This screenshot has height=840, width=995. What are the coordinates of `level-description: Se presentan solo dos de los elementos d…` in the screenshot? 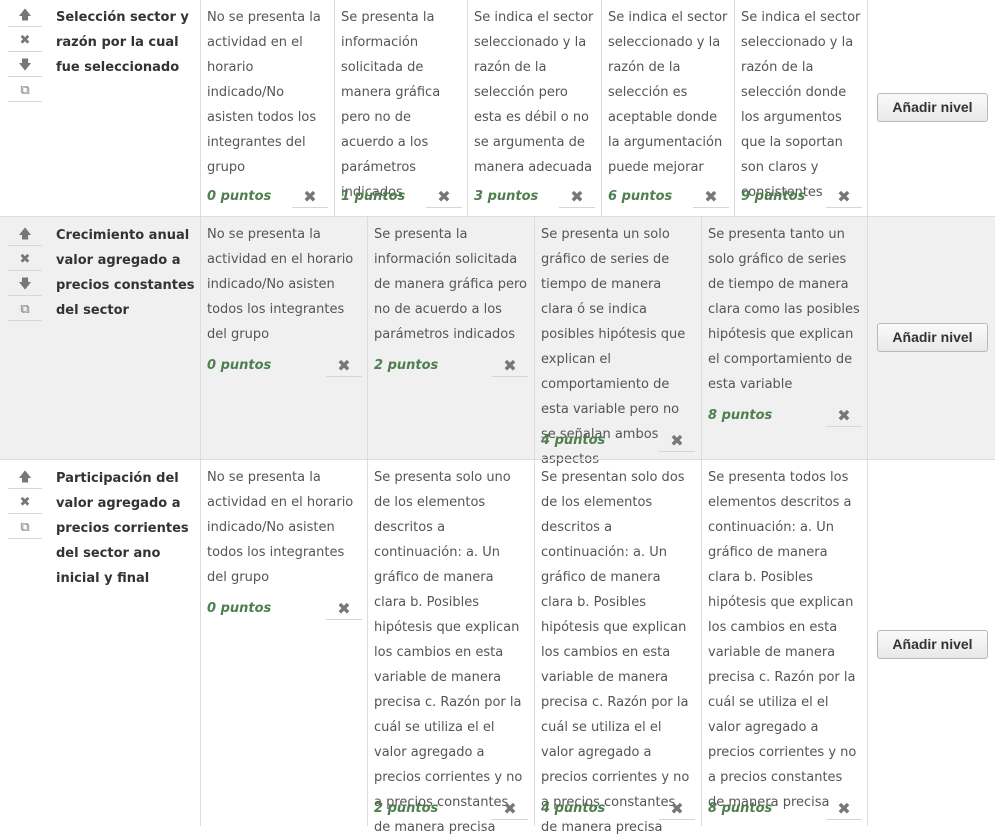 It's located at (618, 652).